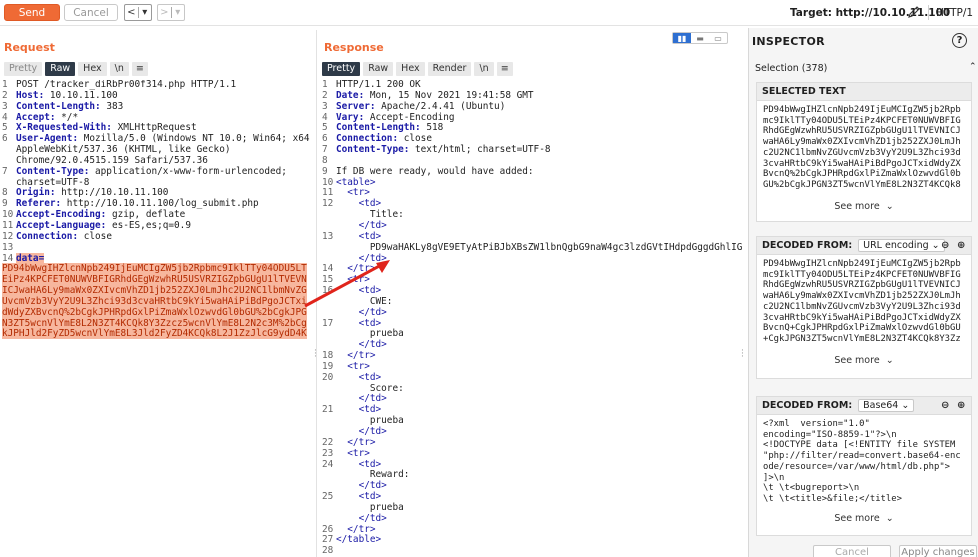 The height and width of the screenshot is (557, 978). I want to click on response-text: Score:, so click(370, 388).